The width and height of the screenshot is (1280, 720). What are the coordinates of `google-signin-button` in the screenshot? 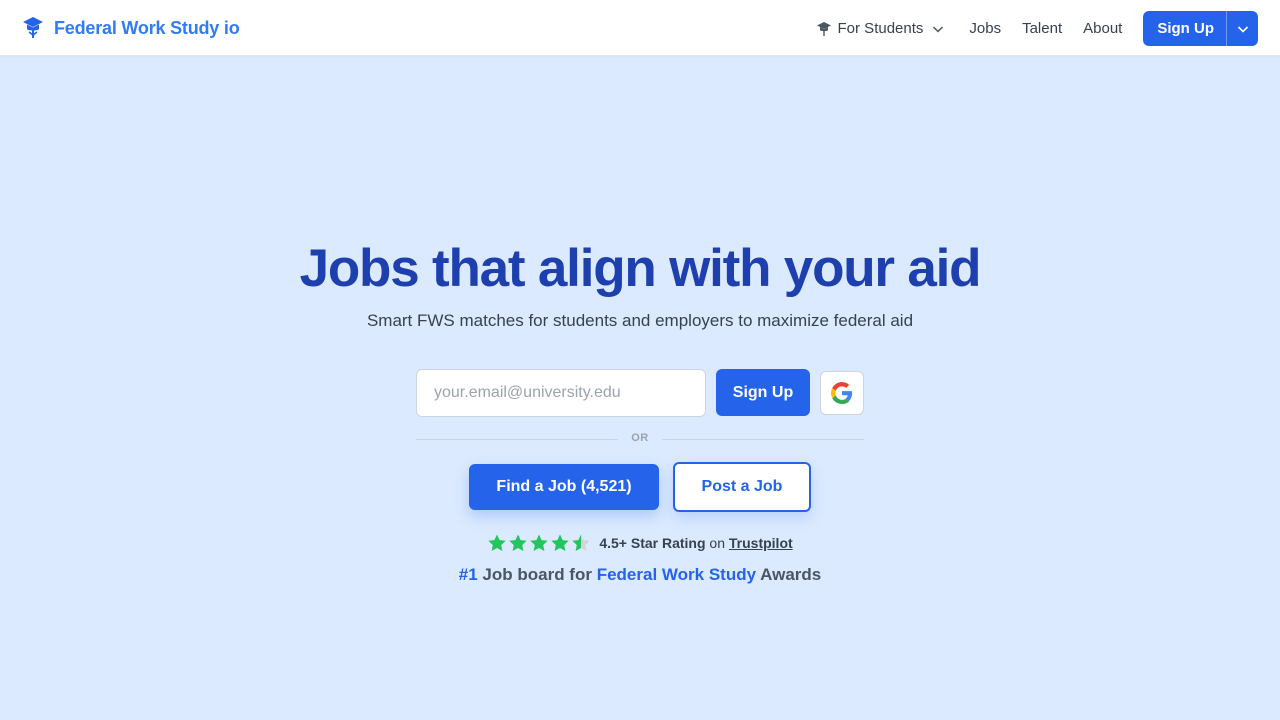 It's located at (842, 393).